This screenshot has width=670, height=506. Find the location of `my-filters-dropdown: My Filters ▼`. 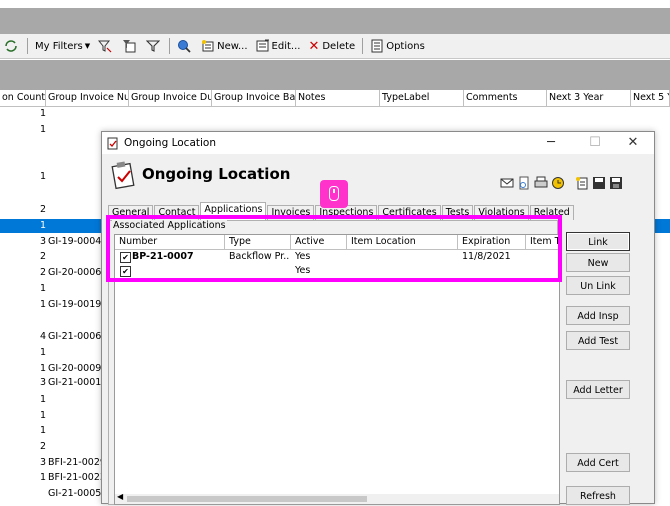

my-filters-dropdown: My Filters ▼ is located at coordinates (62, 46).